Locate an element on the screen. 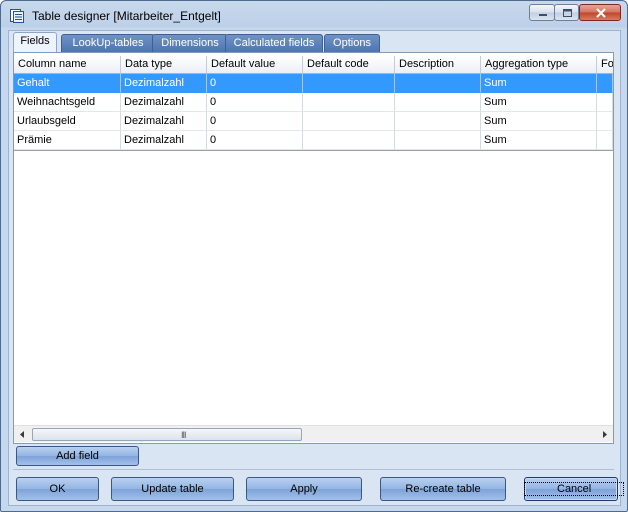  table-row: Weihnachtsgeld Dezimalzahl 0 Sum is located at coordinates (313, 102).